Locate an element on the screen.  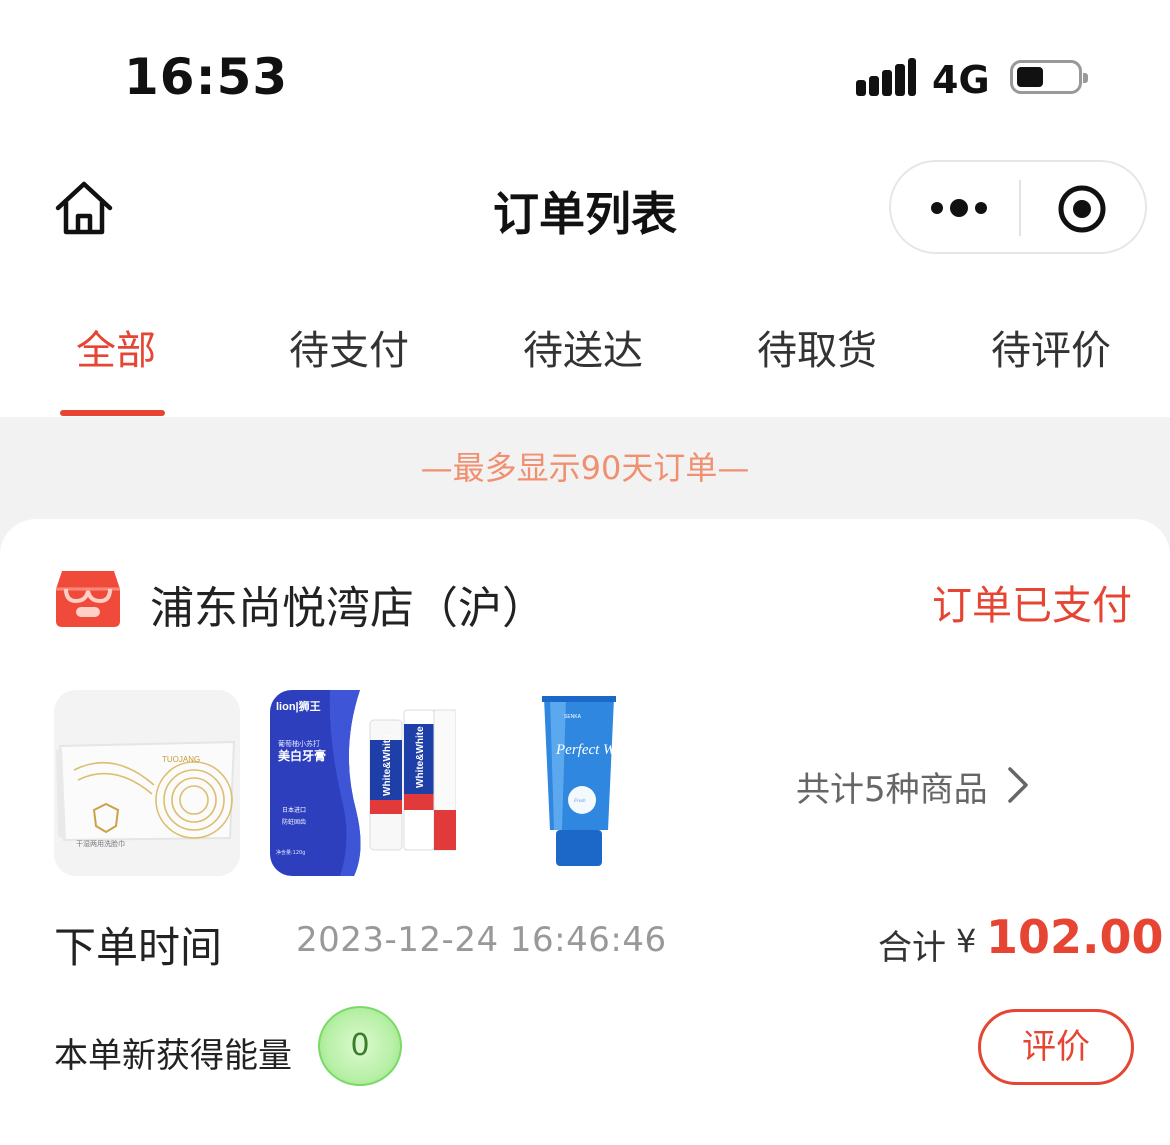
face-towel-image: TUOJANG 干湿两用洗脸巾 is located at coordinates (147, 783).